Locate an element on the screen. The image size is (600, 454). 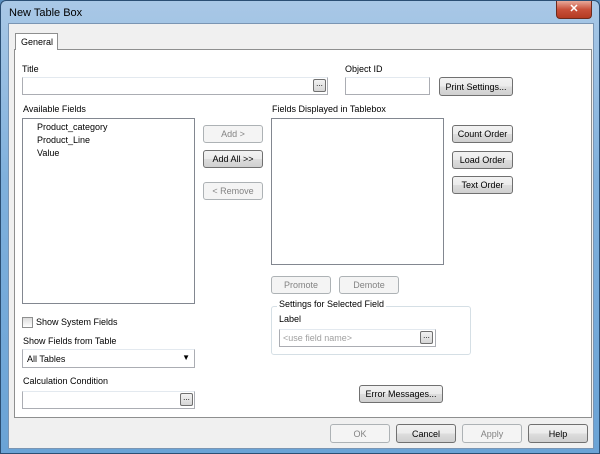
load-order-button: Load Order is located at coordinates (482, 160).